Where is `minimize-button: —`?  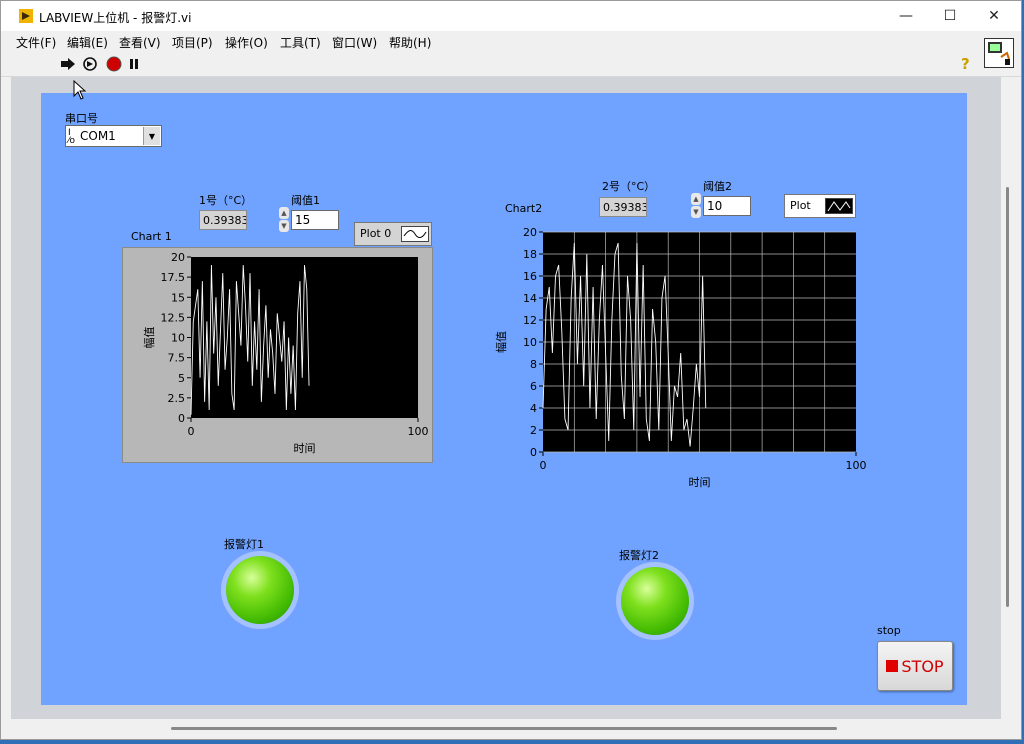 minimize-button: — is located at coordinates (906, 16).